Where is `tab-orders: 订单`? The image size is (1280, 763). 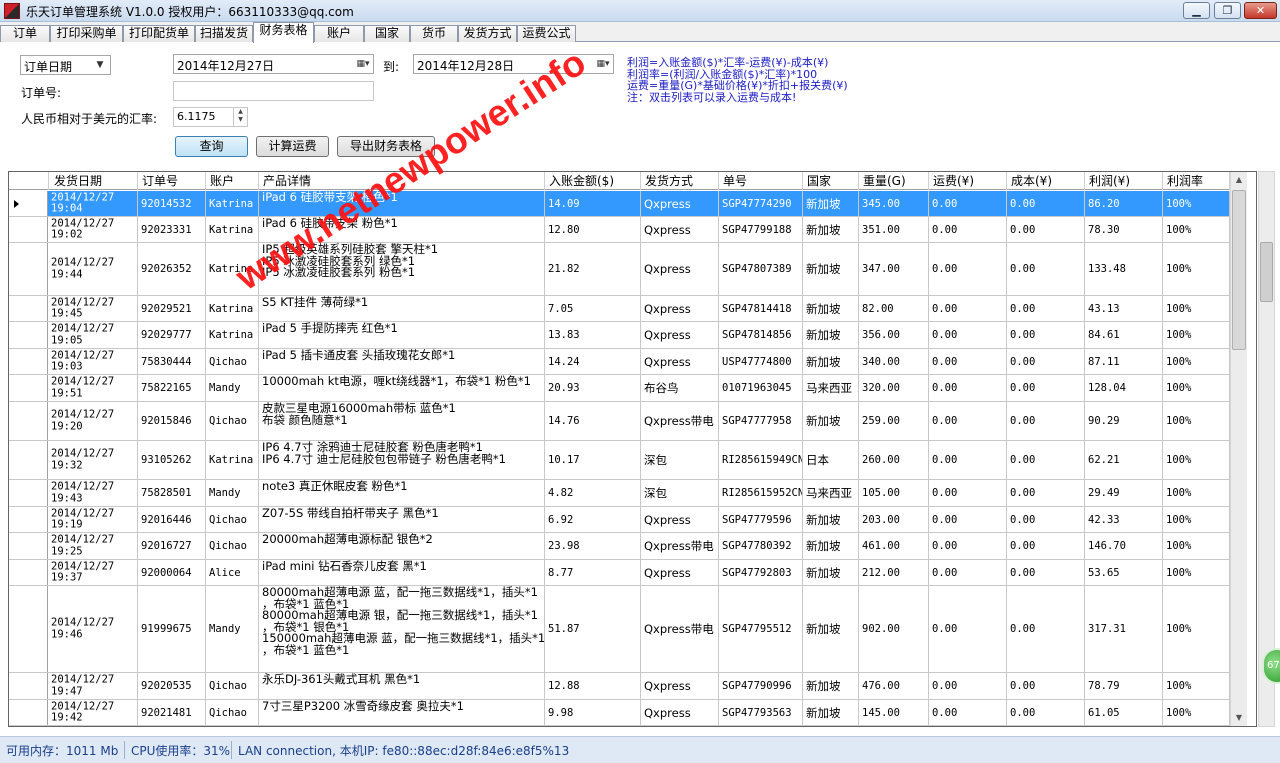 tab-orders: 订单 is located at coordinates (25, 33).